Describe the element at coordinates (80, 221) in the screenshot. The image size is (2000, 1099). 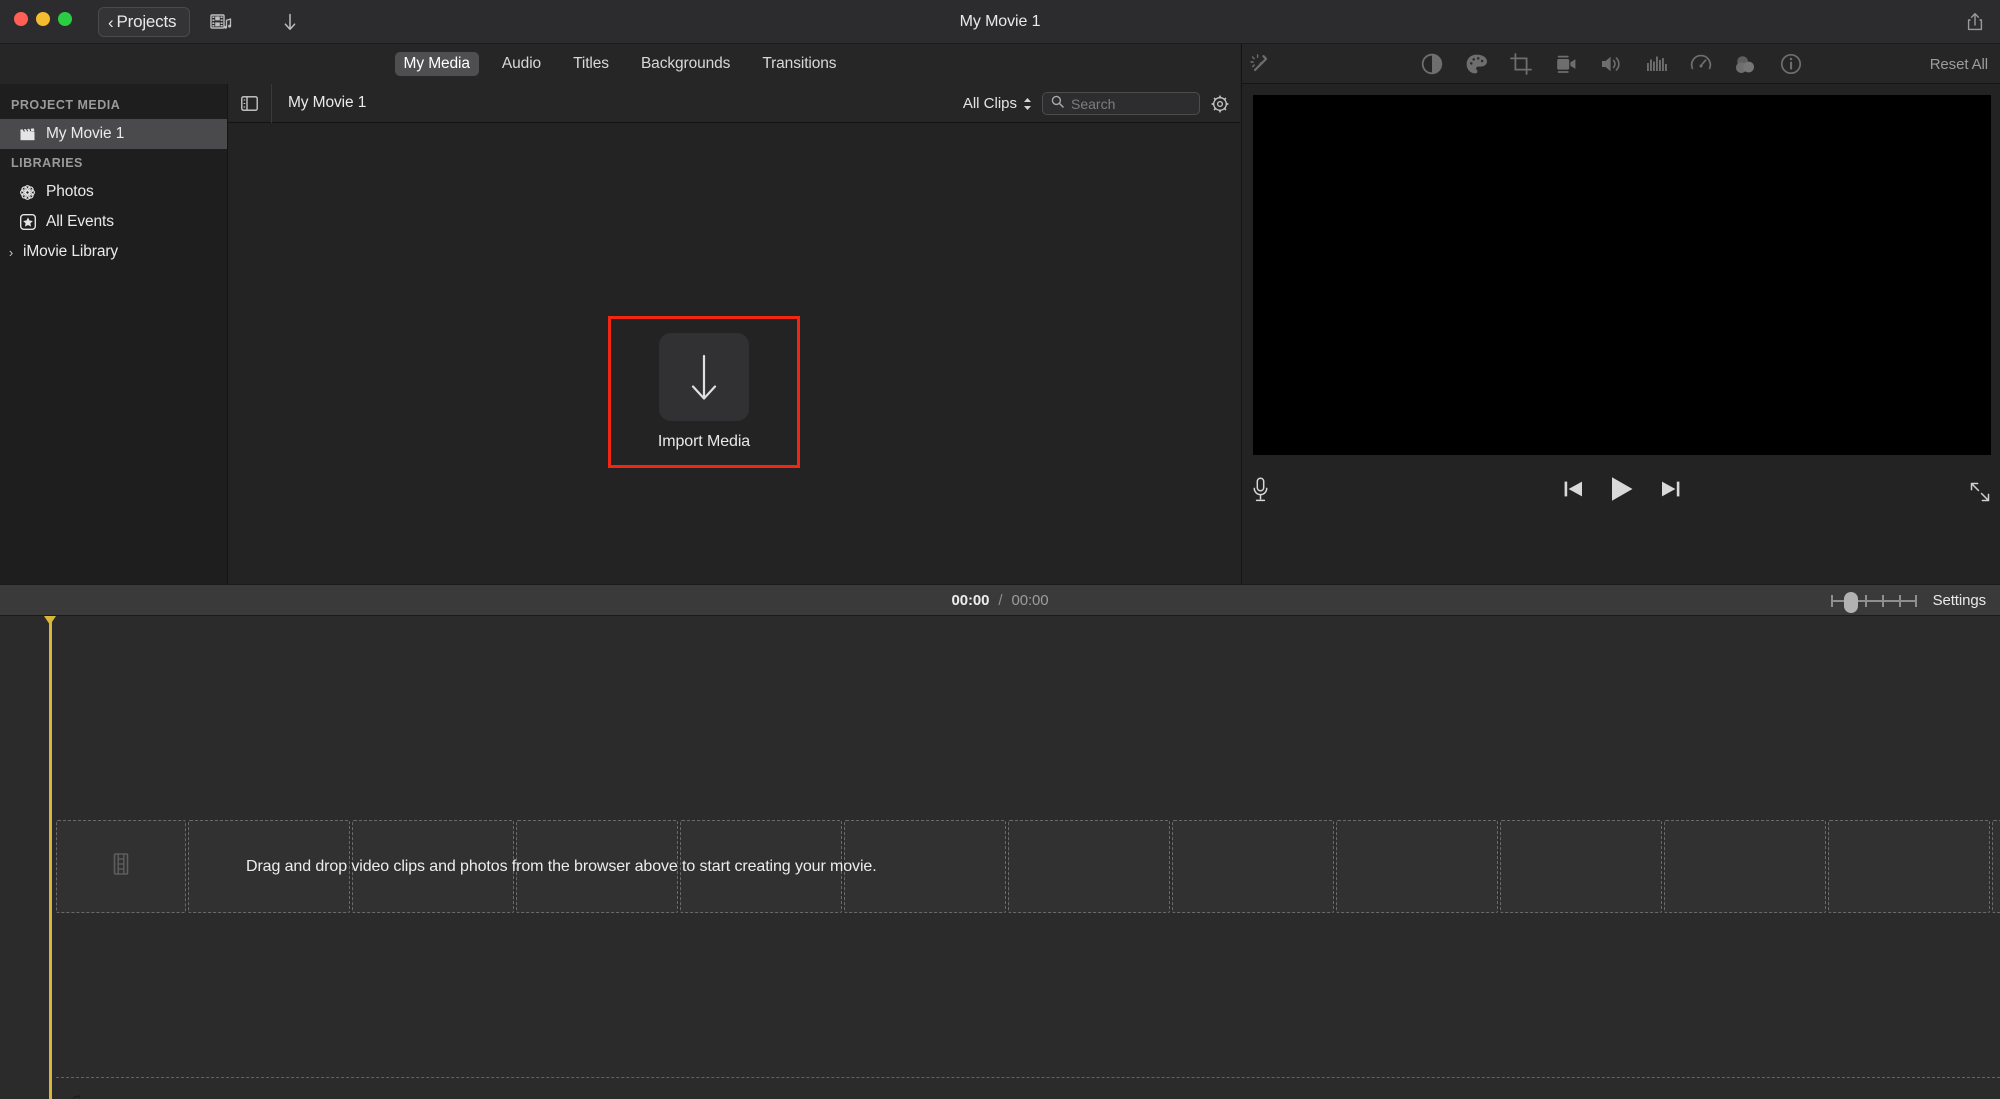
I see `sidebar-item-label: All Events` at that location.